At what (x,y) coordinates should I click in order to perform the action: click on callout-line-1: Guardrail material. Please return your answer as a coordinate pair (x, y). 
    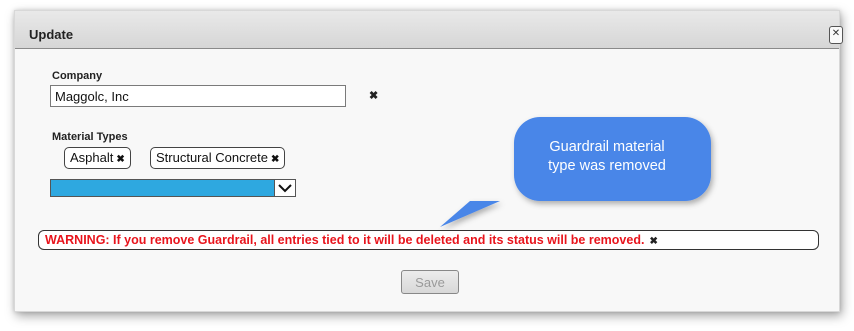
    Looking at the image, I should click on (607, 147).